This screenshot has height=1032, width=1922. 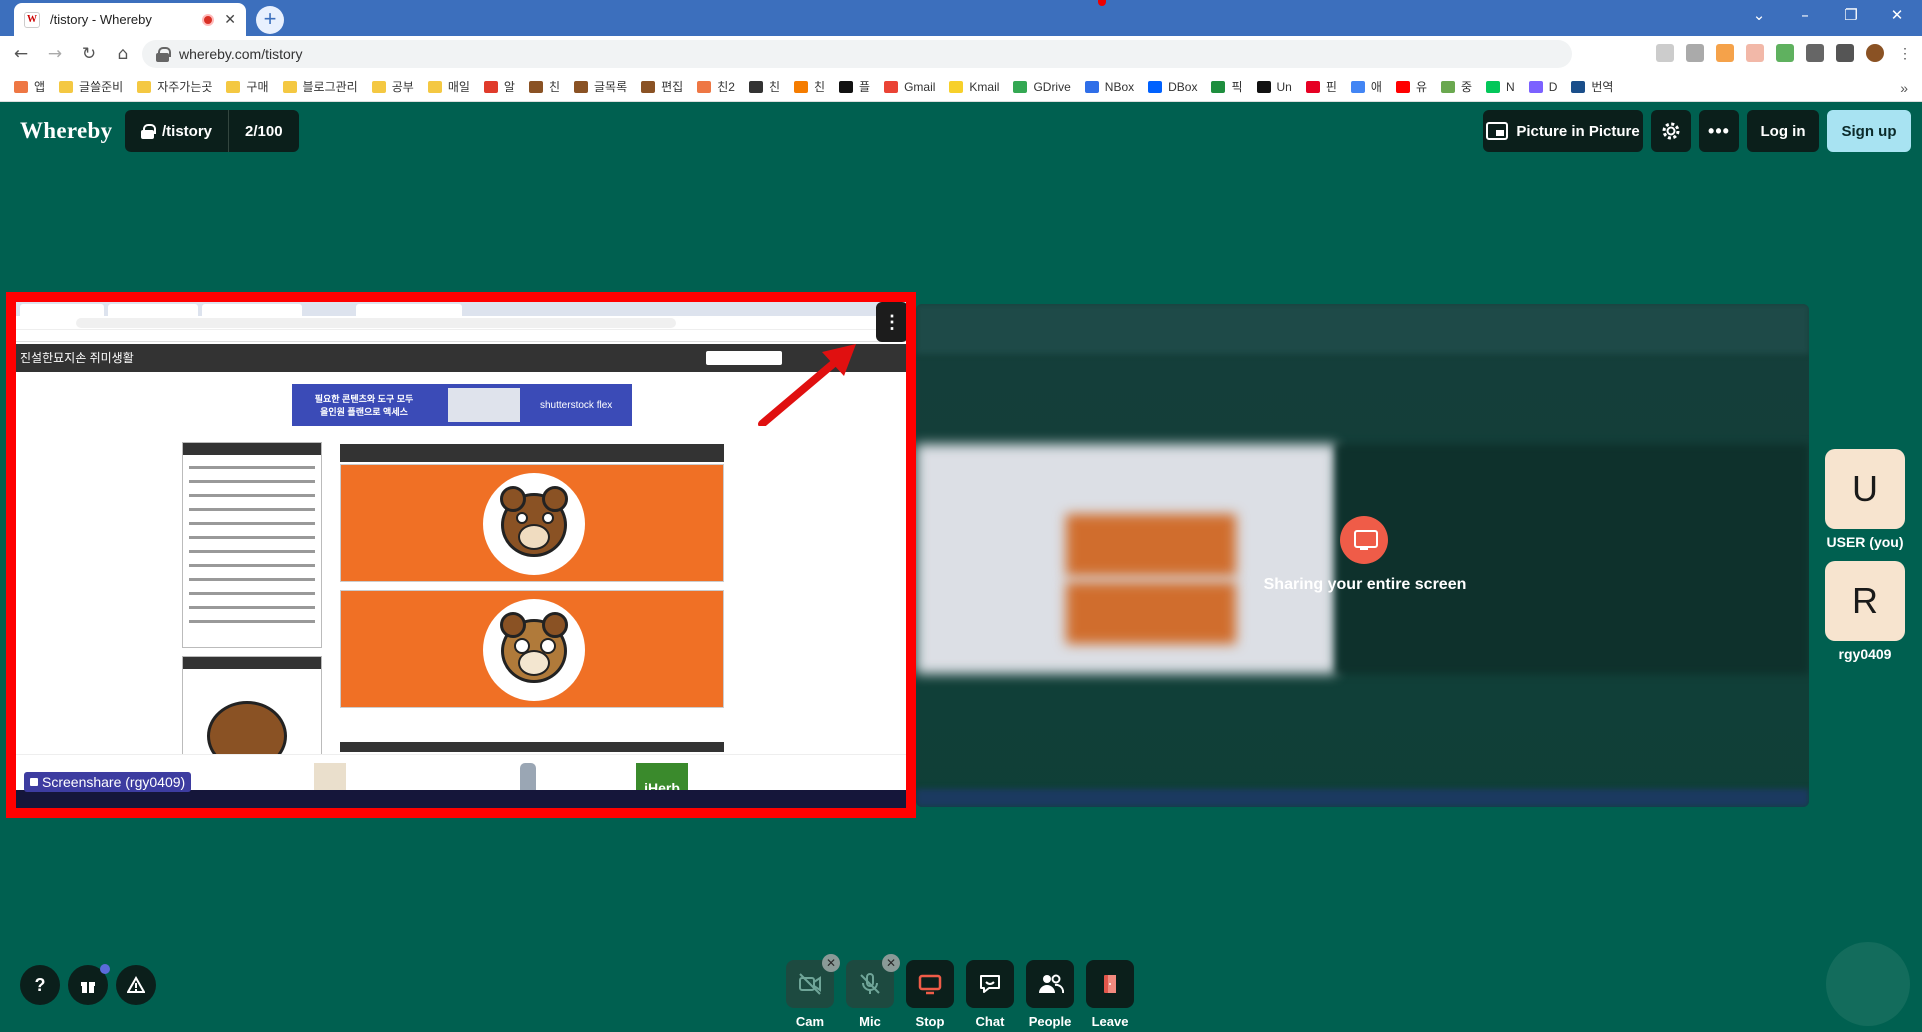 What do you see at coordinates (1875, 53) in the screenshot?
I see `profile-avatar` at bounding box center [1875, 53].